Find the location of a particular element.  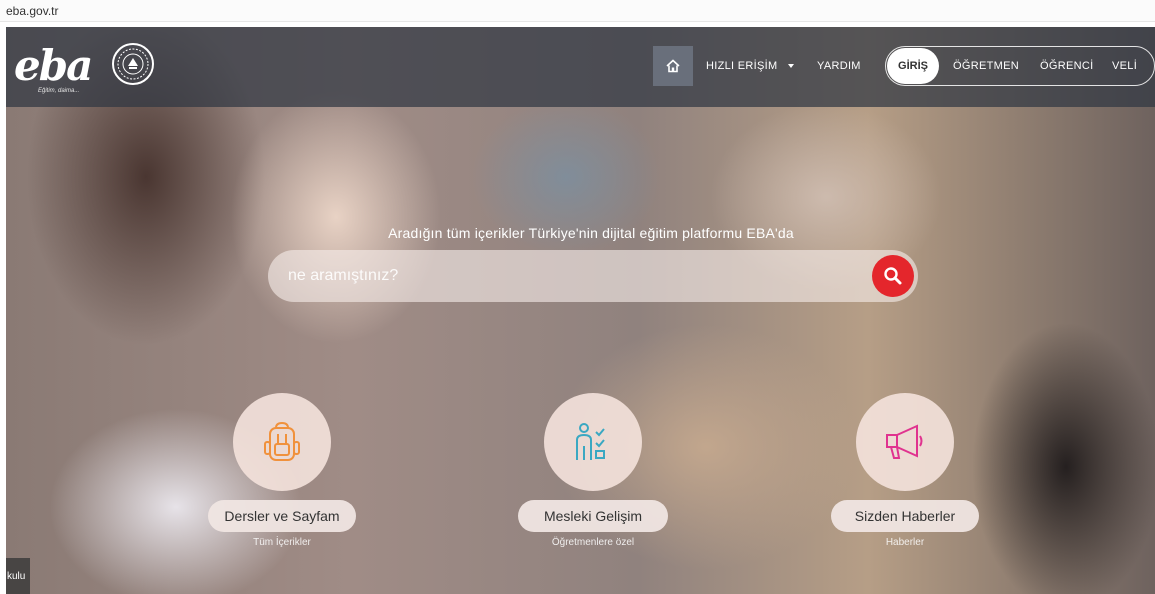

search-icon is located at coordinates (893, 276).